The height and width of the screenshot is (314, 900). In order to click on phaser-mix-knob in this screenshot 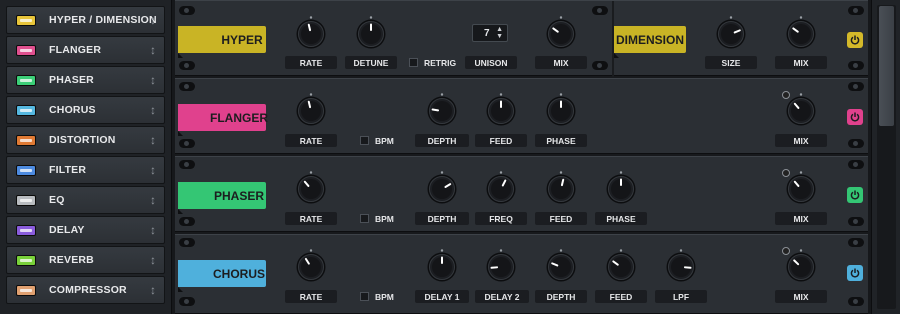, I will do `click(801, 188)`.